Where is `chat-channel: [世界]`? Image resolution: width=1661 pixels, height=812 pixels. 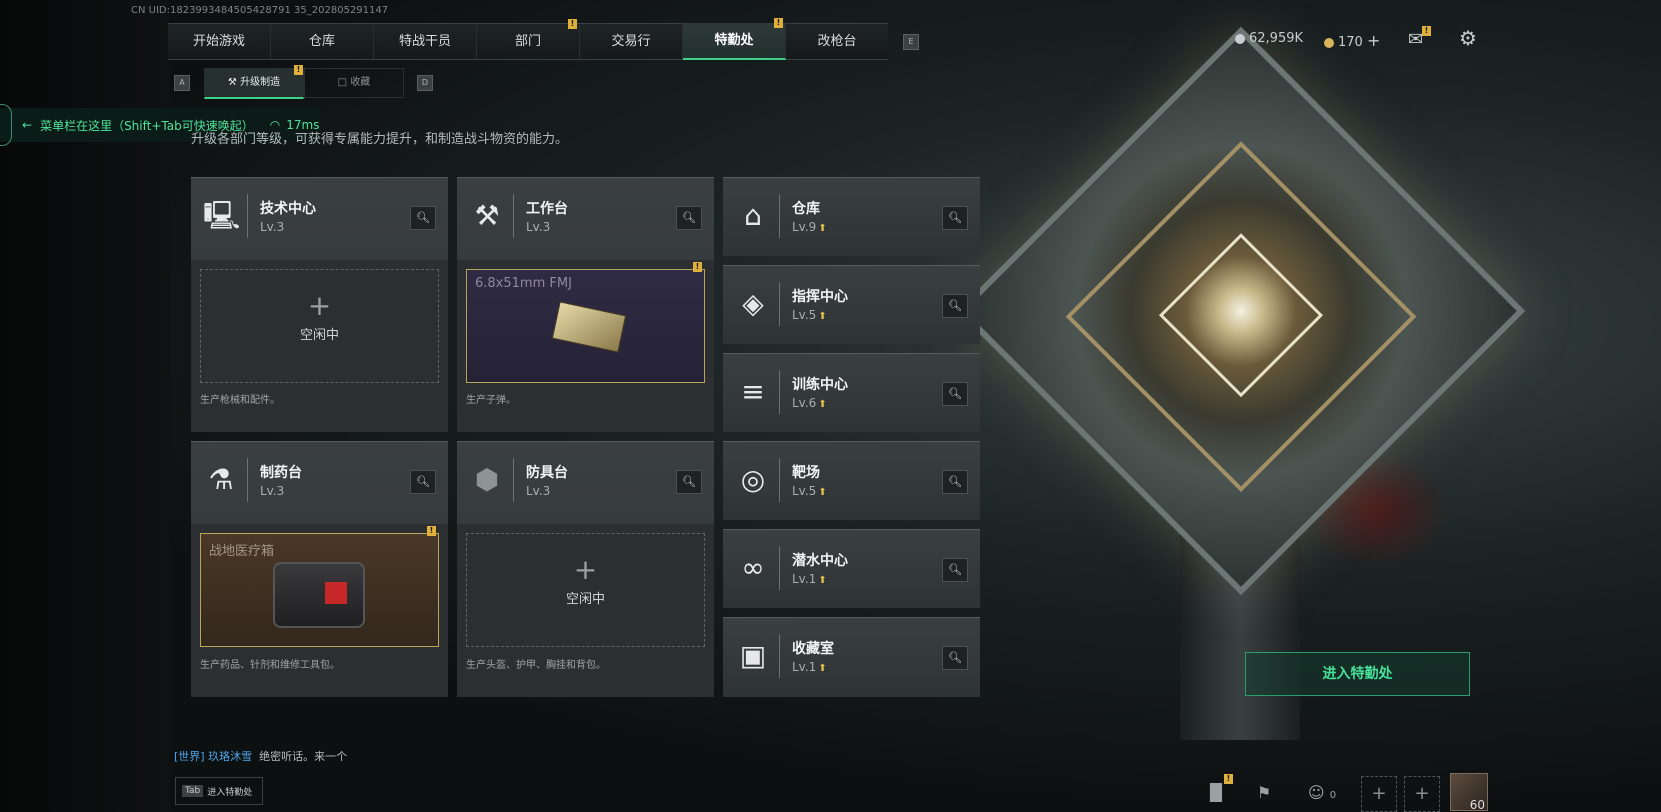 chat-channel: [世界] is located at coordinates (189, 756).